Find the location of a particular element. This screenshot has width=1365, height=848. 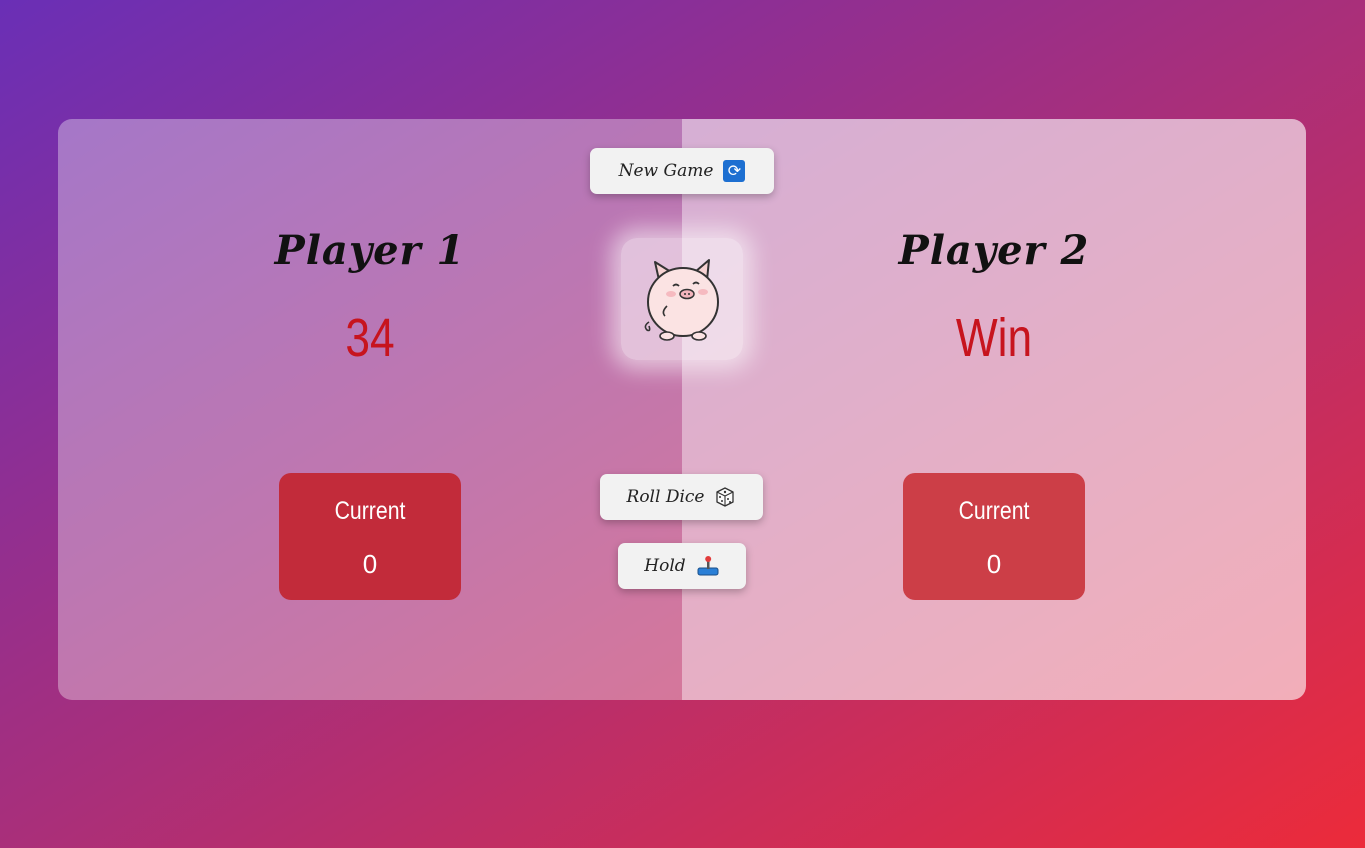

new-game-button: New Game ⟳ is located at coordinates (682, 171).